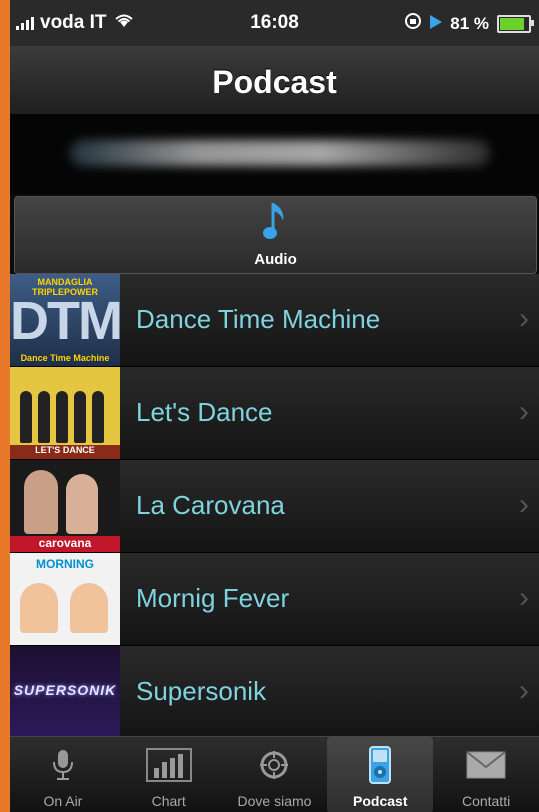  What do you see at coordinates (63, 765) in the screenshot?
I see `microphone-icon` at bounding box center [63, 765].